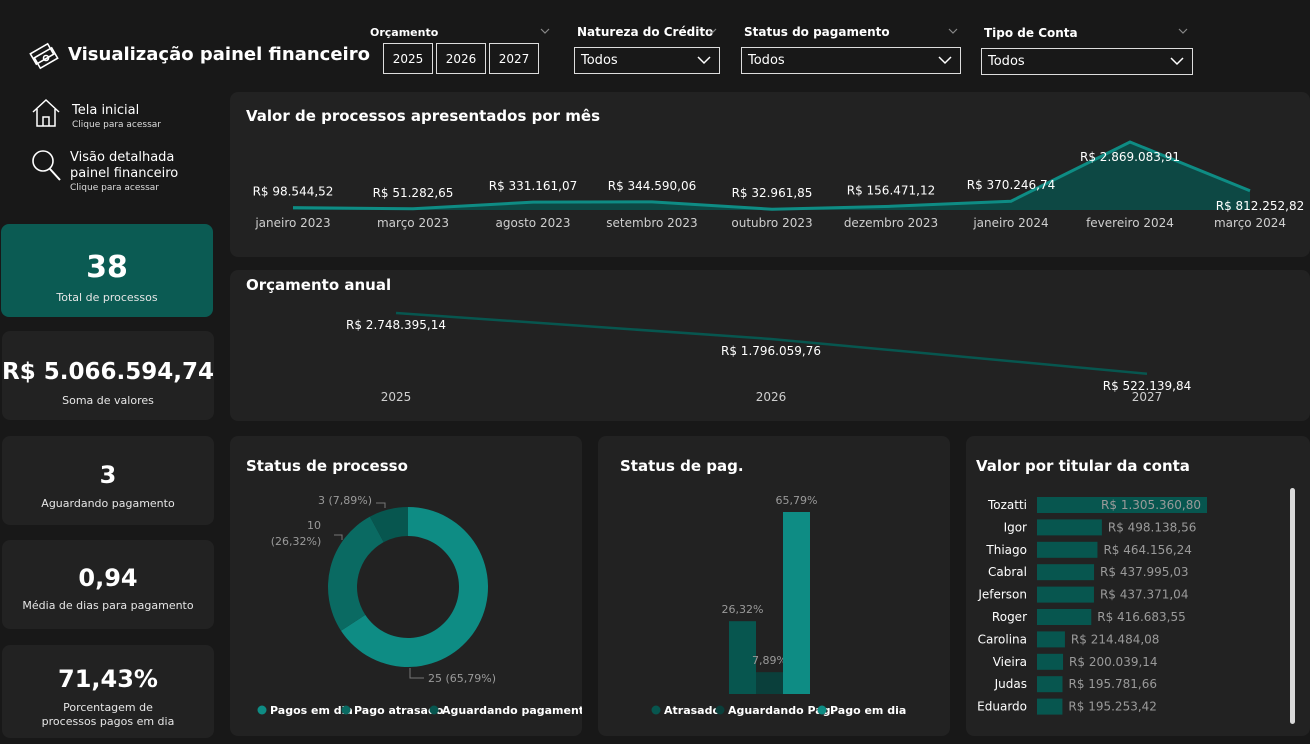 Image resolution: width=1310 pixels, height=744 pixels. I want to click on year-button-2027: 2027, so click(514, 58).